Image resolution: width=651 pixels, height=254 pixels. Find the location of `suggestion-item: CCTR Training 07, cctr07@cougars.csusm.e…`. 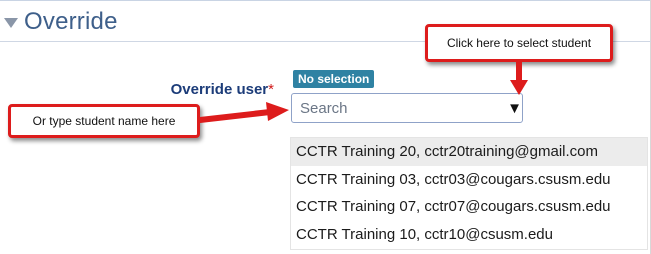

suggestion-item: CCTR Training 07, cctr07@cougars.csusm.e… is located at coordinates (469, 207).